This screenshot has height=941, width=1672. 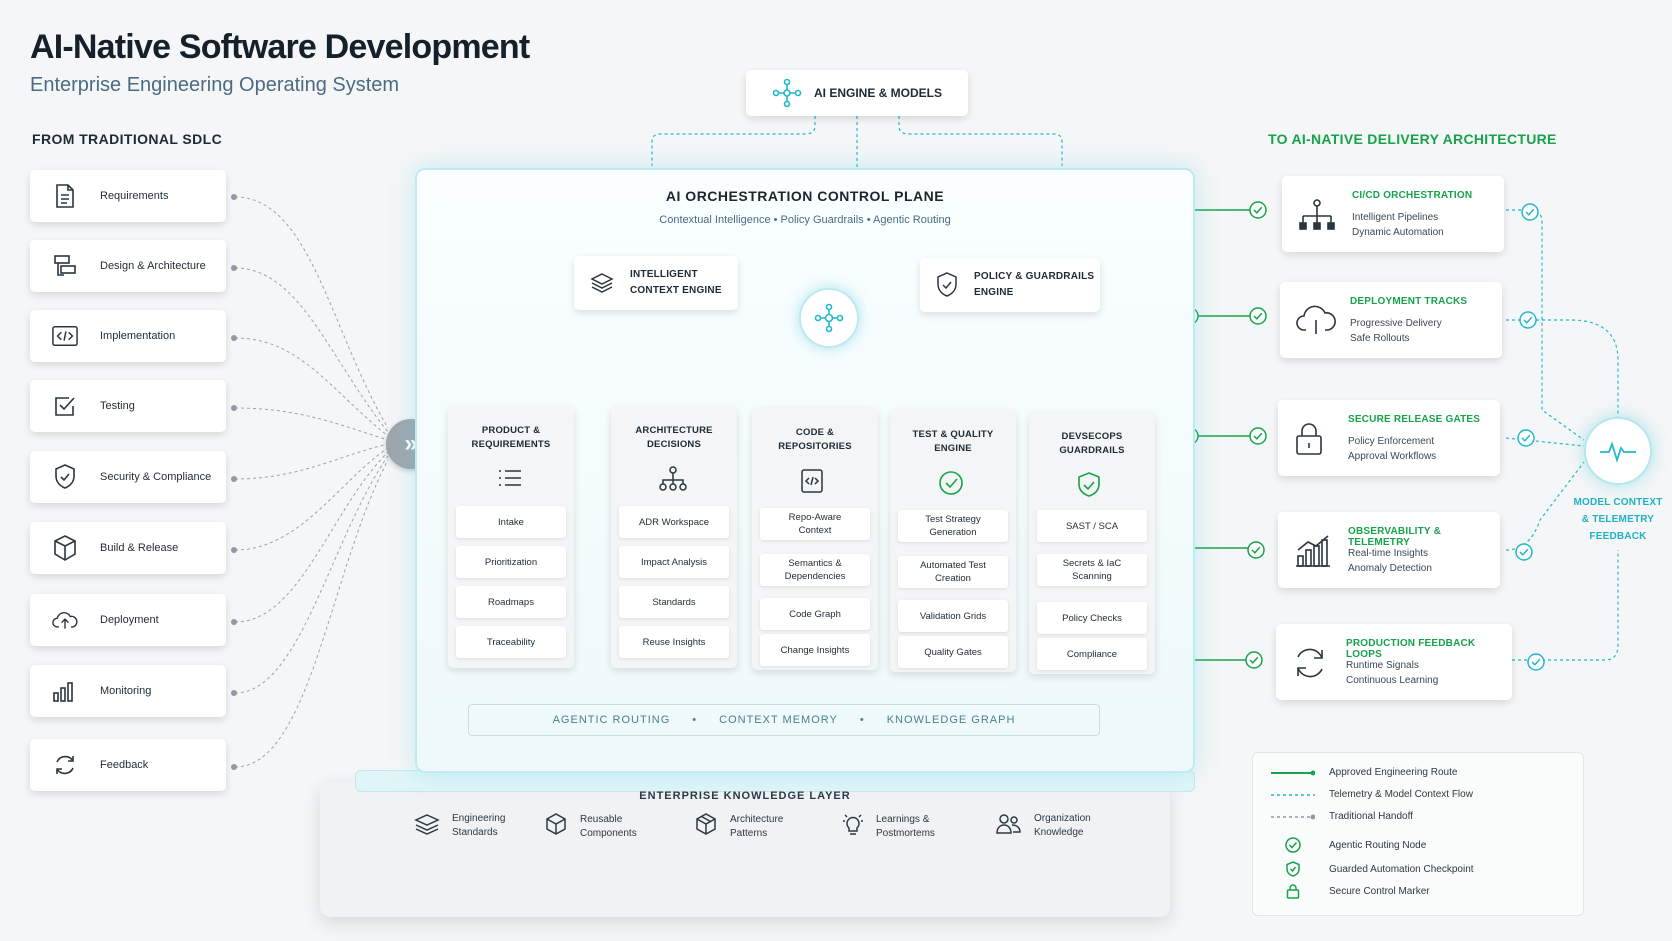 I want to click on pulse-icon, so click(x=1618, y=452).